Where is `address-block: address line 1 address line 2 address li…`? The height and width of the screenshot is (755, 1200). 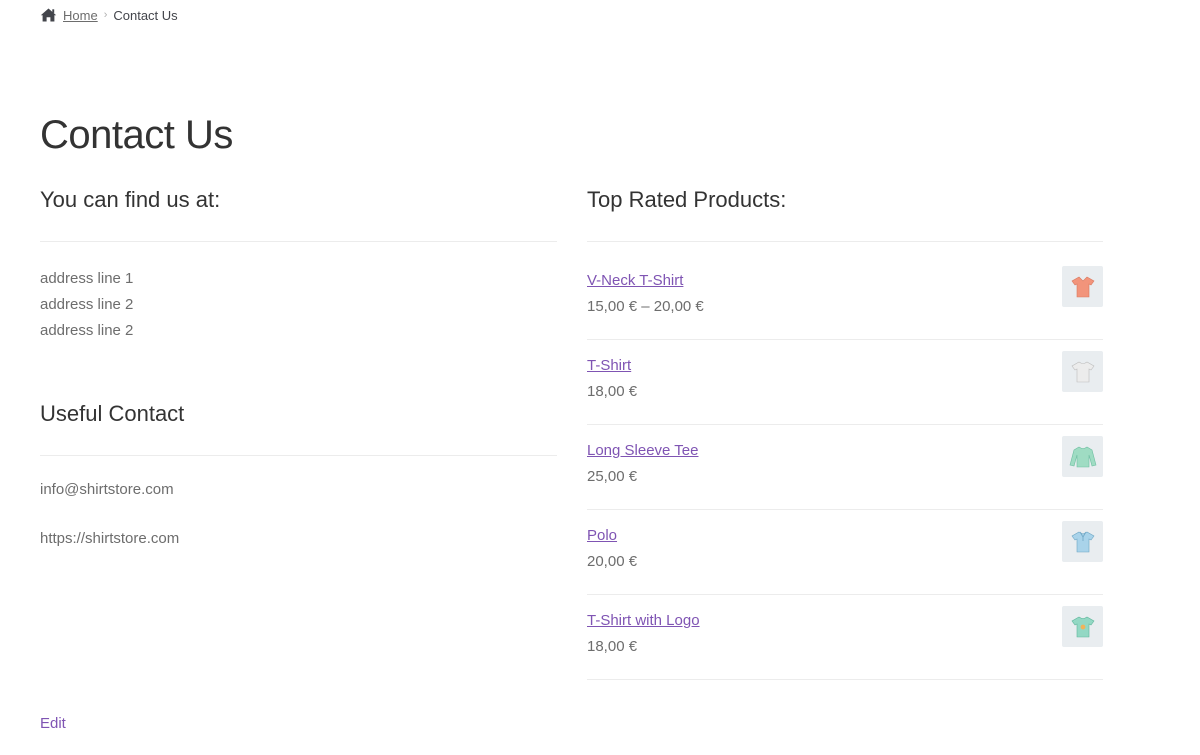
address-block: address line 1 address line 2 address li… is located at coordinates (298, 305).